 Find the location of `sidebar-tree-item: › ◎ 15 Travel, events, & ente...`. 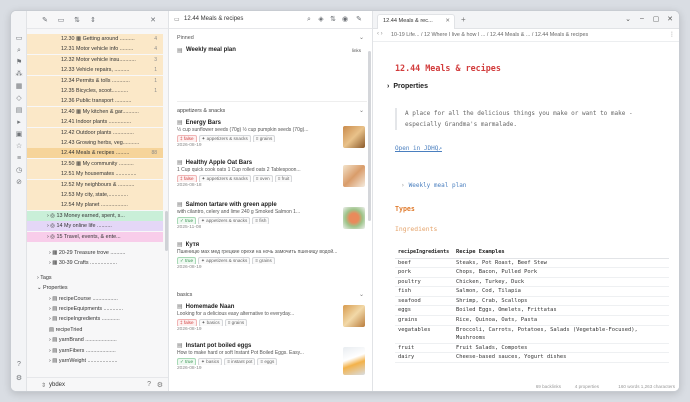

sidebar-tree-item: › ◎ 15 Travel, events, & ente... is located at coordinates (95, 236).